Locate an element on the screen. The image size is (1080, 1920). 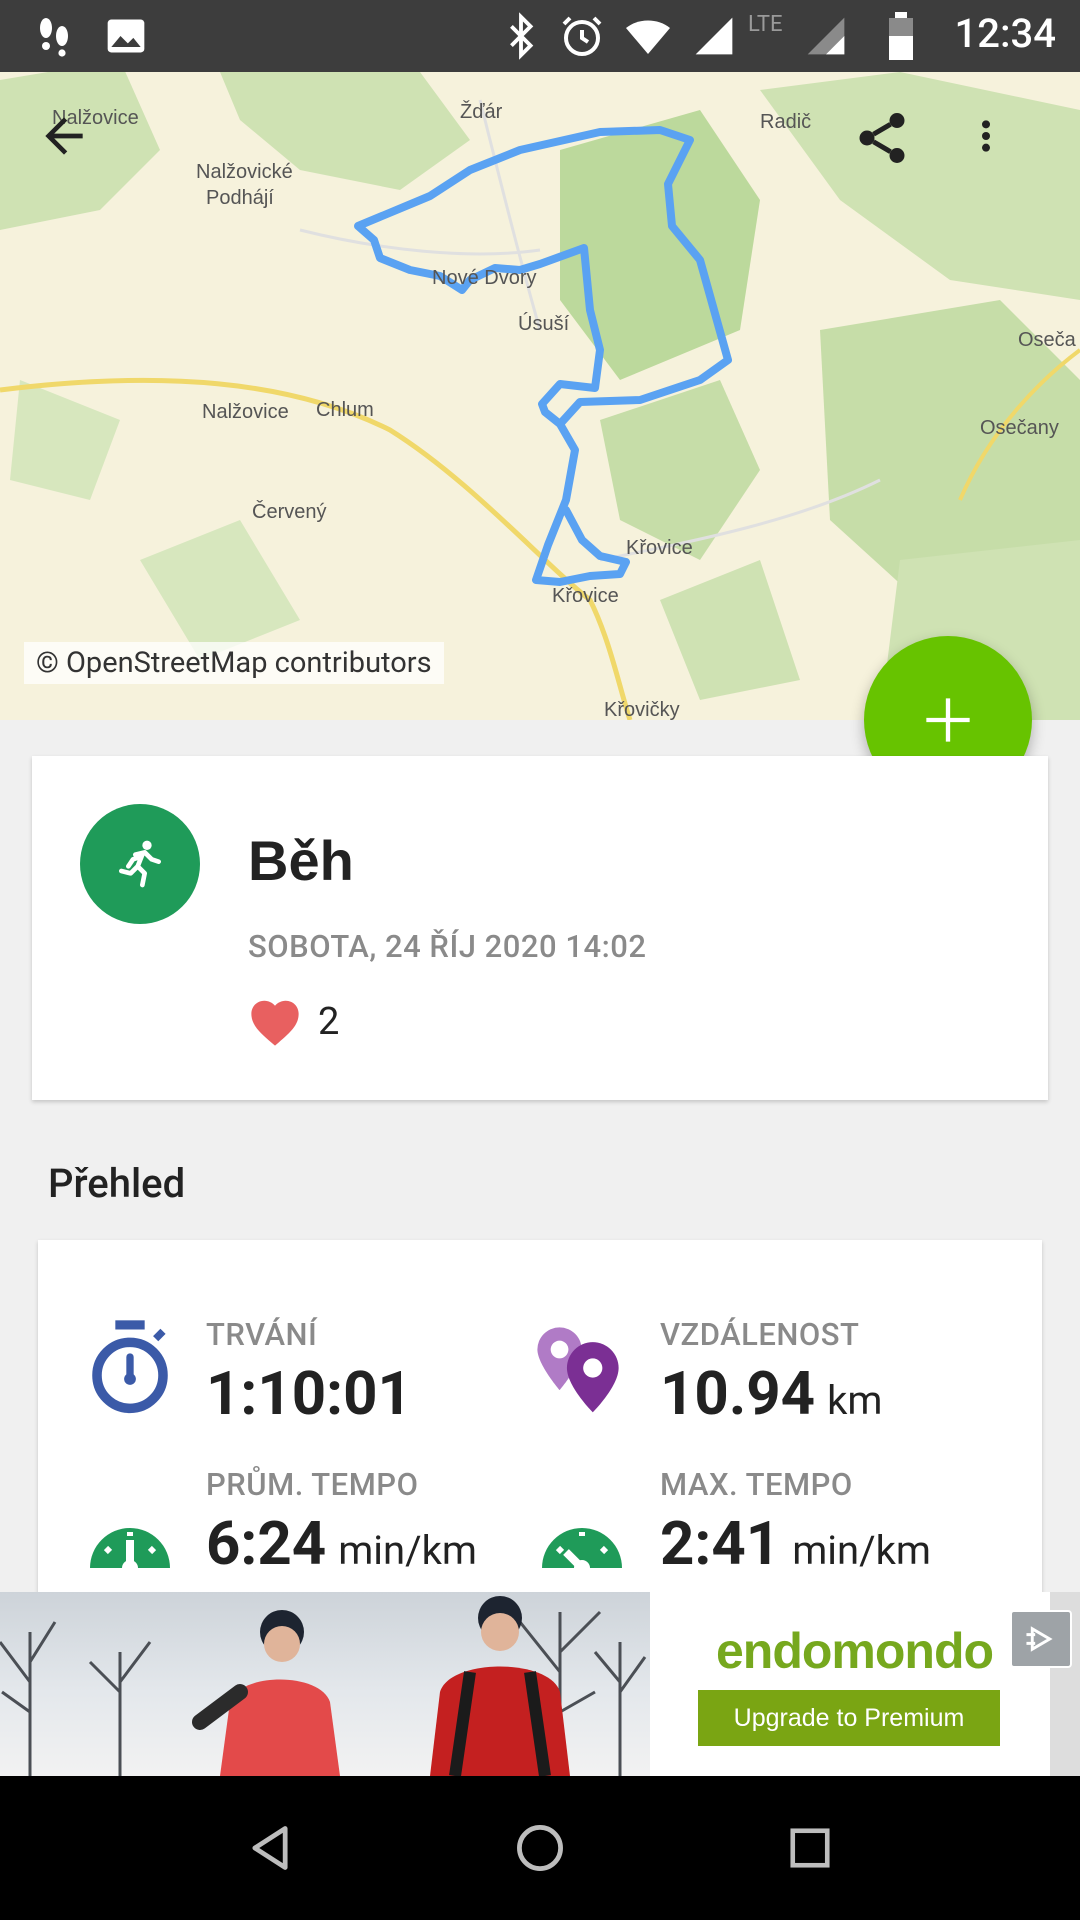
ad-close-button is located at coordinates (1041, 1639).